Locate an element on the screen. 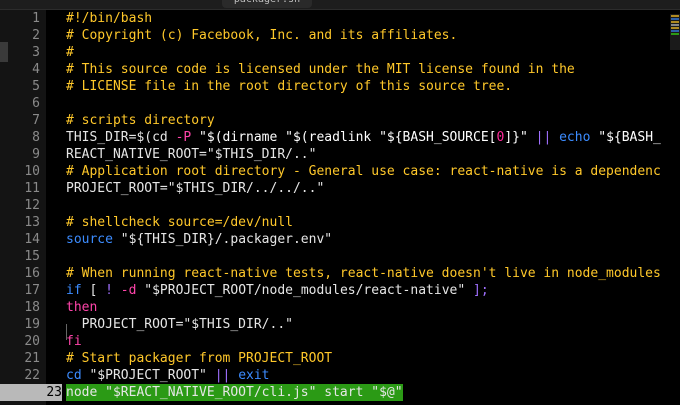 This screenshot has height=405, width=680. code-text: # scripts directory is located at coordinates (140, 120).